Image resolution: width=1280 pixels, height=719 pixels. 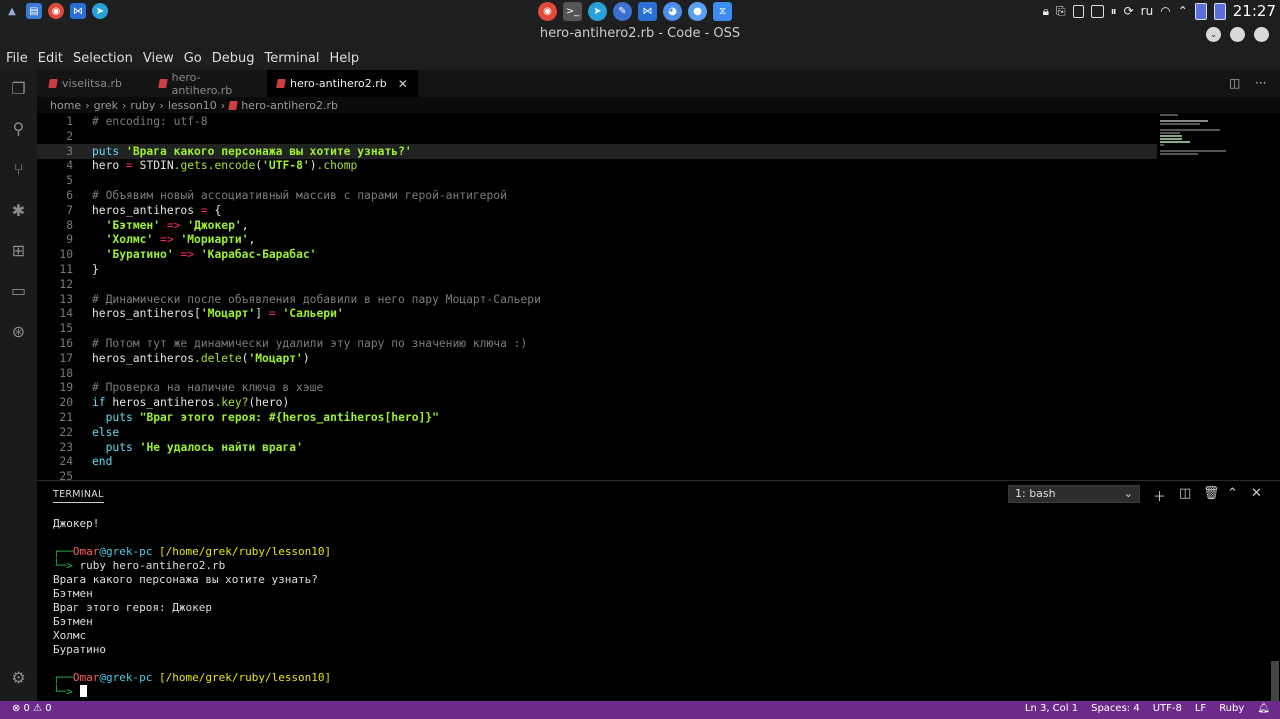 What do you see at coordinates (1046, 11) in the screenshot?
I see `lock-icon: 🔒︎` at bounding box center [1046, 11].